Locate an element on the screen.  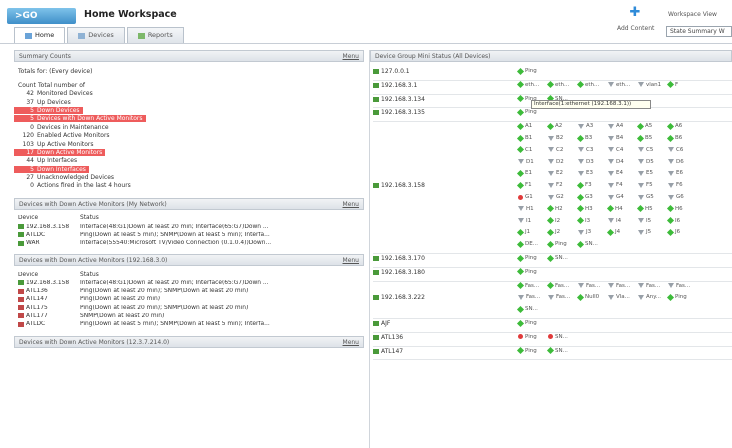
monitor-item: A1 is located at coordinates (524, 126).